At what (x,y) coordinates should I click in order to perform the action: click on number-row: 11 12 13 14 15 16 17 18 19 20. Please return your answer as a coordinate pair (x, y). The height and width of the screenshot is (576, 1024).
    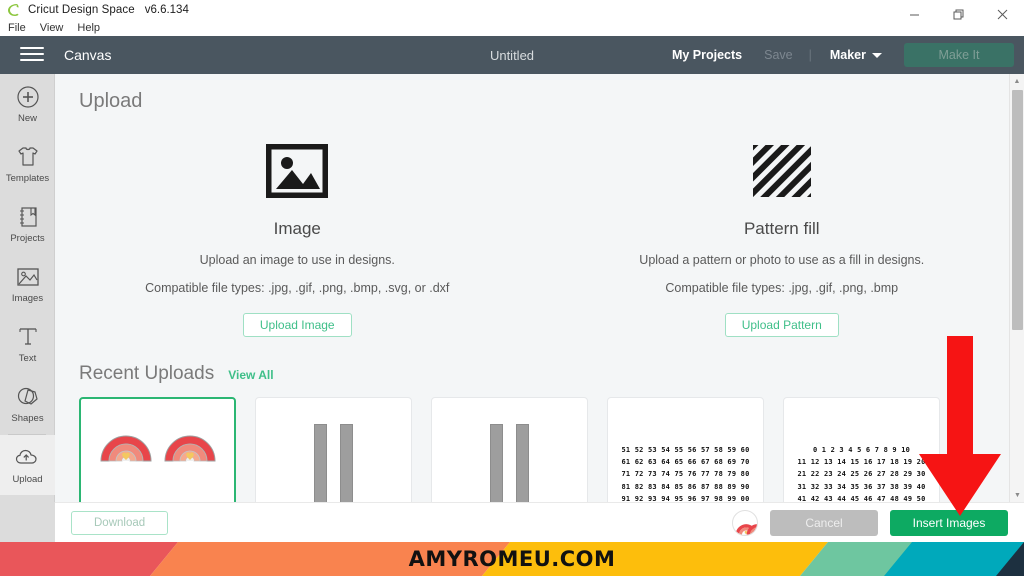
    Looking at the image, I should click on (861, 462).